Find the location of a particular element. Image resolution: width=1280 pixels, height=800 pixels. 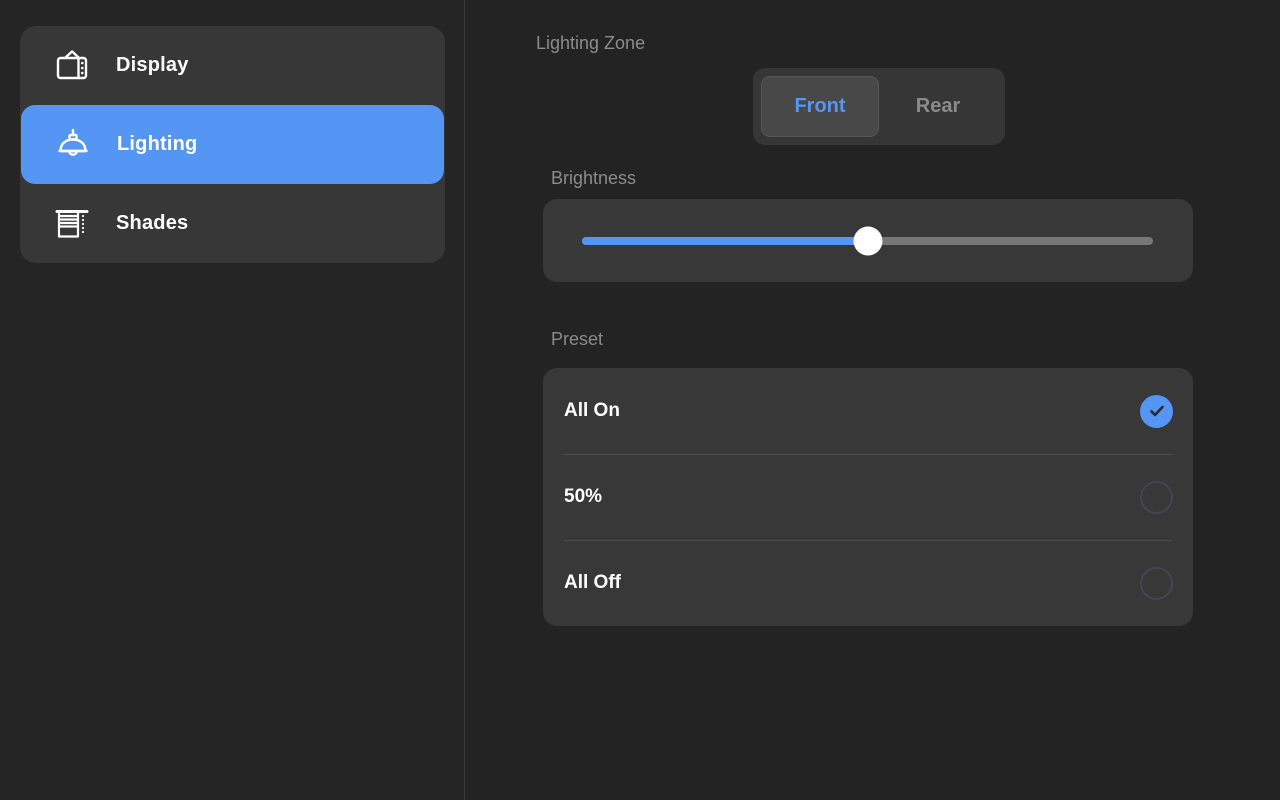

sidebar-item-label: Shades is located at coordinates (152, 223).